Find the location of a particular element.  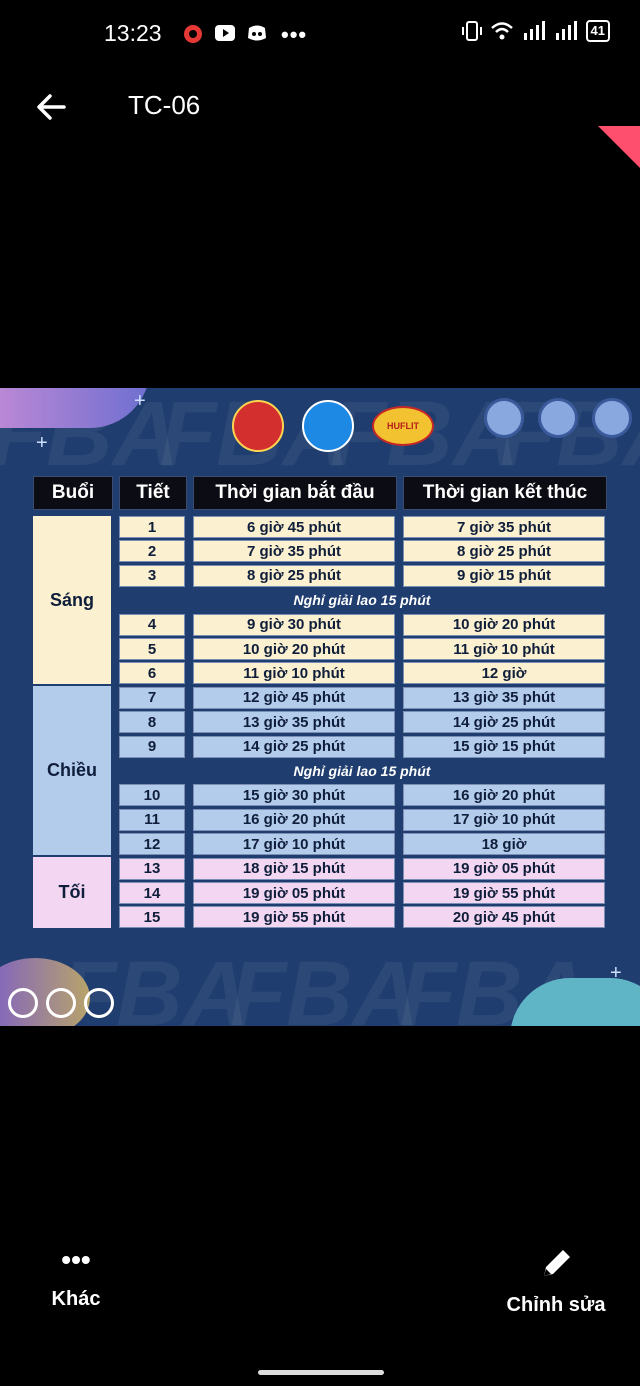

bottom-action-bar: ••• Khác Chỉnh sửa is located at coordinates (320, 1293).